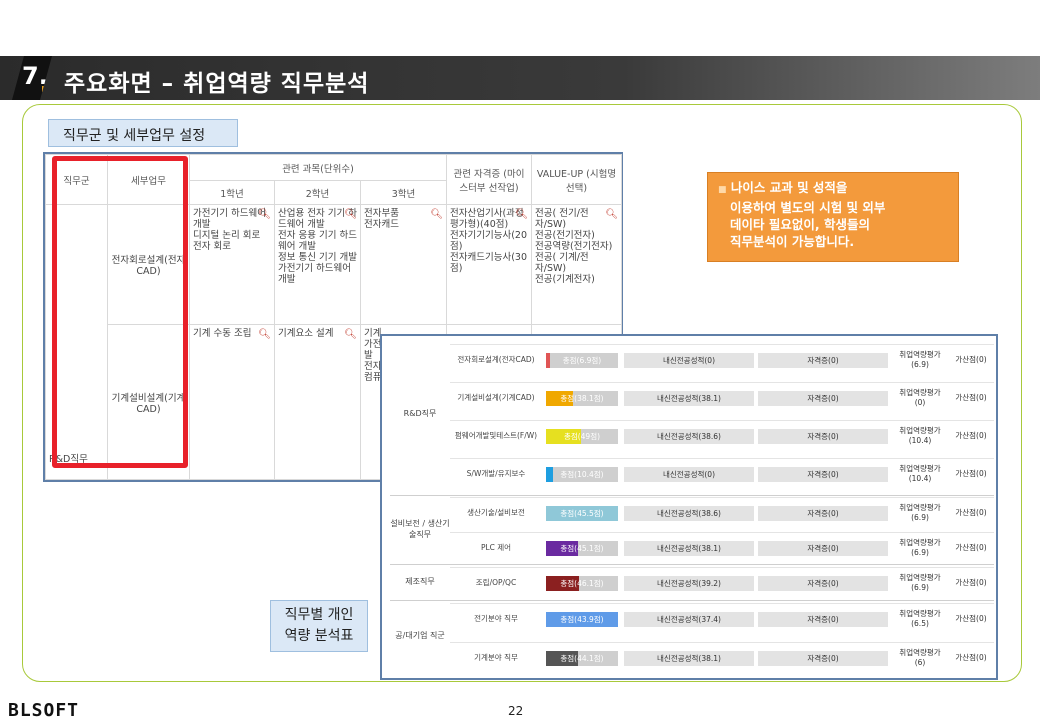 Image resolution: width=1040 pixels, height=720 pixels. What do you see at coordinates (920, 478) in the screenshot?
I see `eval-value: (10.4)` at bounding box center [920, 478].